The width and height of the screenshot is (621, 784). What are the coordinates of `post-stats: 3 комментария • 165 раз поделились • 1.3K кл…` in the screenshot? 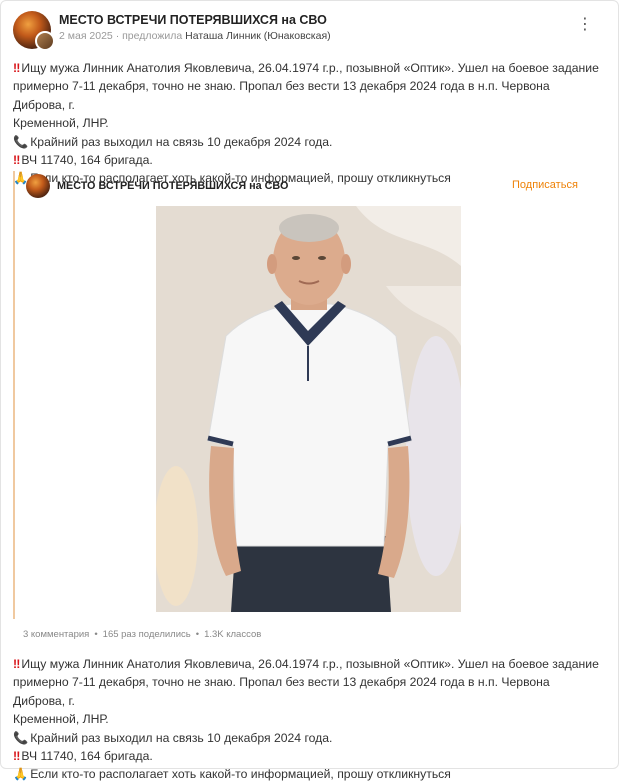 It's located at (142, 634).